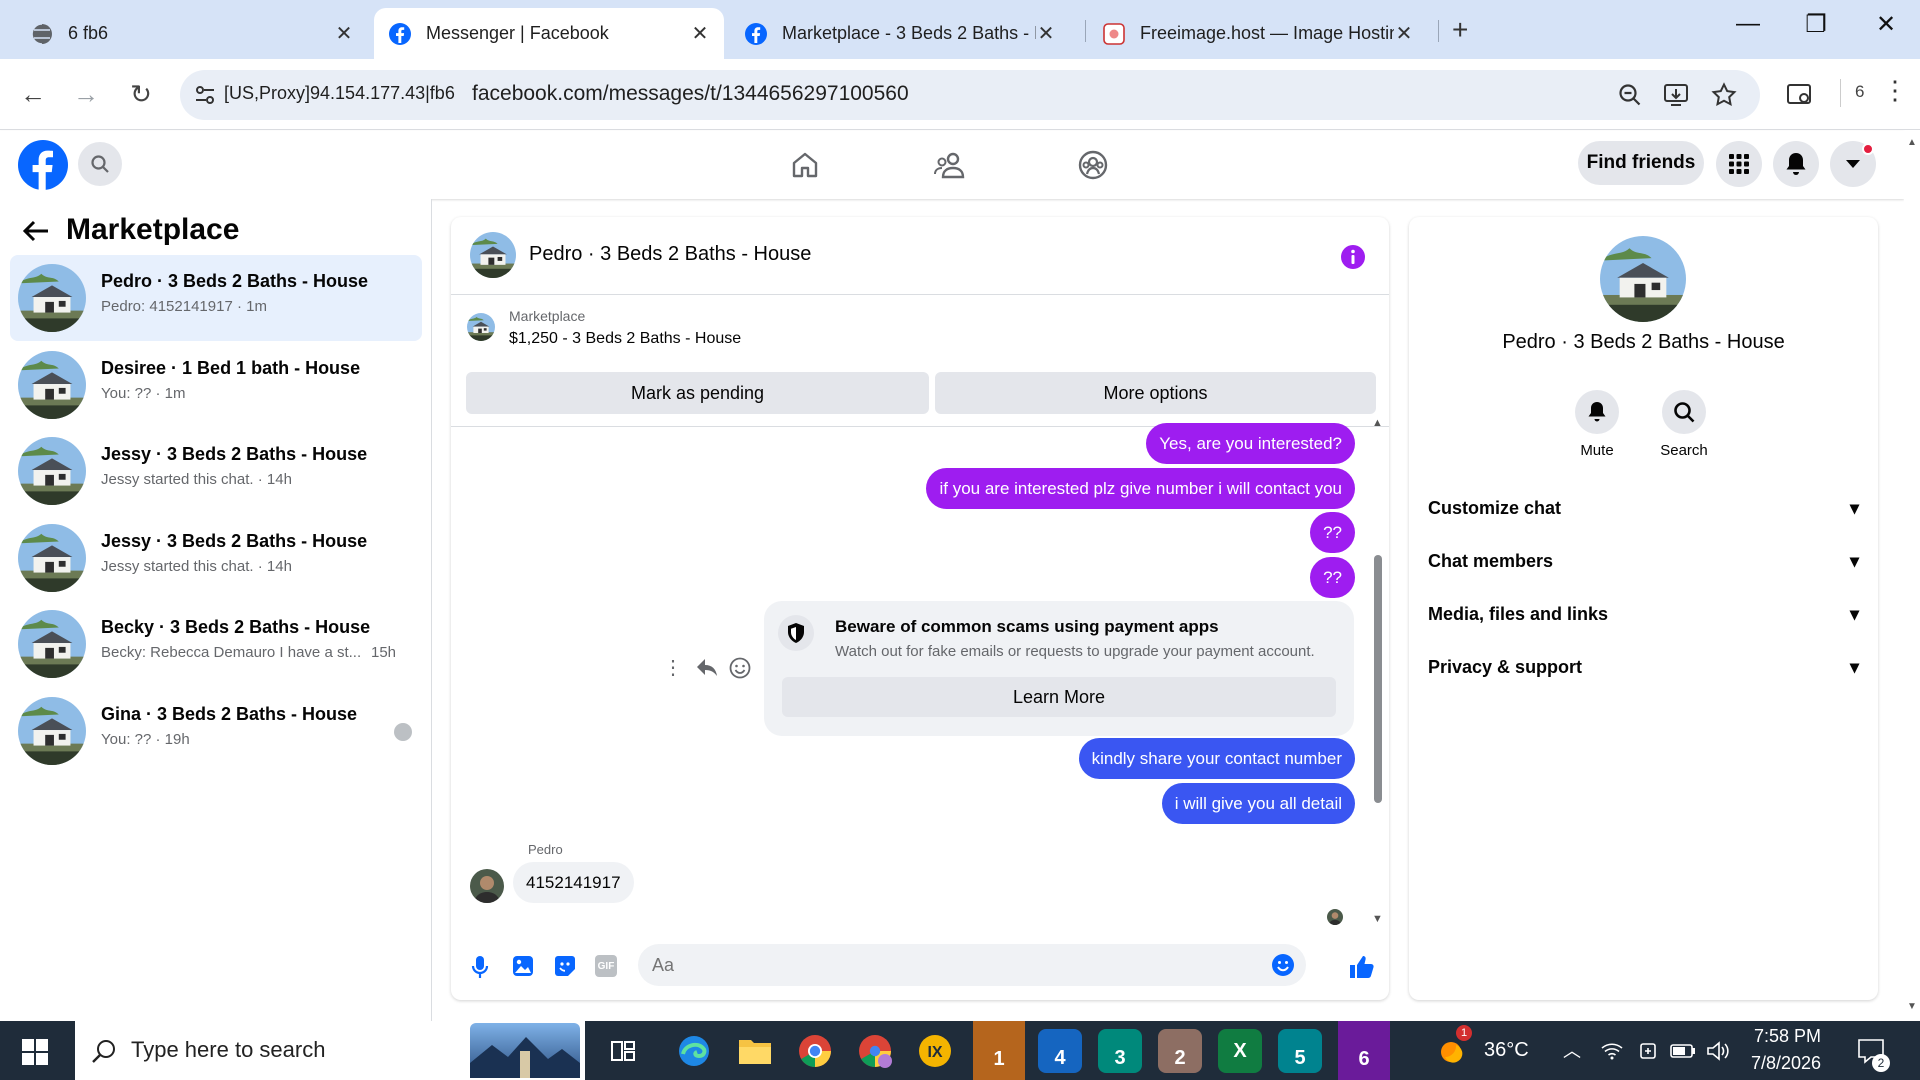  What do you see at coordinates (141, 94) in the screenshot?
I see `reload-icon: ↻` at bounding box center [141, 94].